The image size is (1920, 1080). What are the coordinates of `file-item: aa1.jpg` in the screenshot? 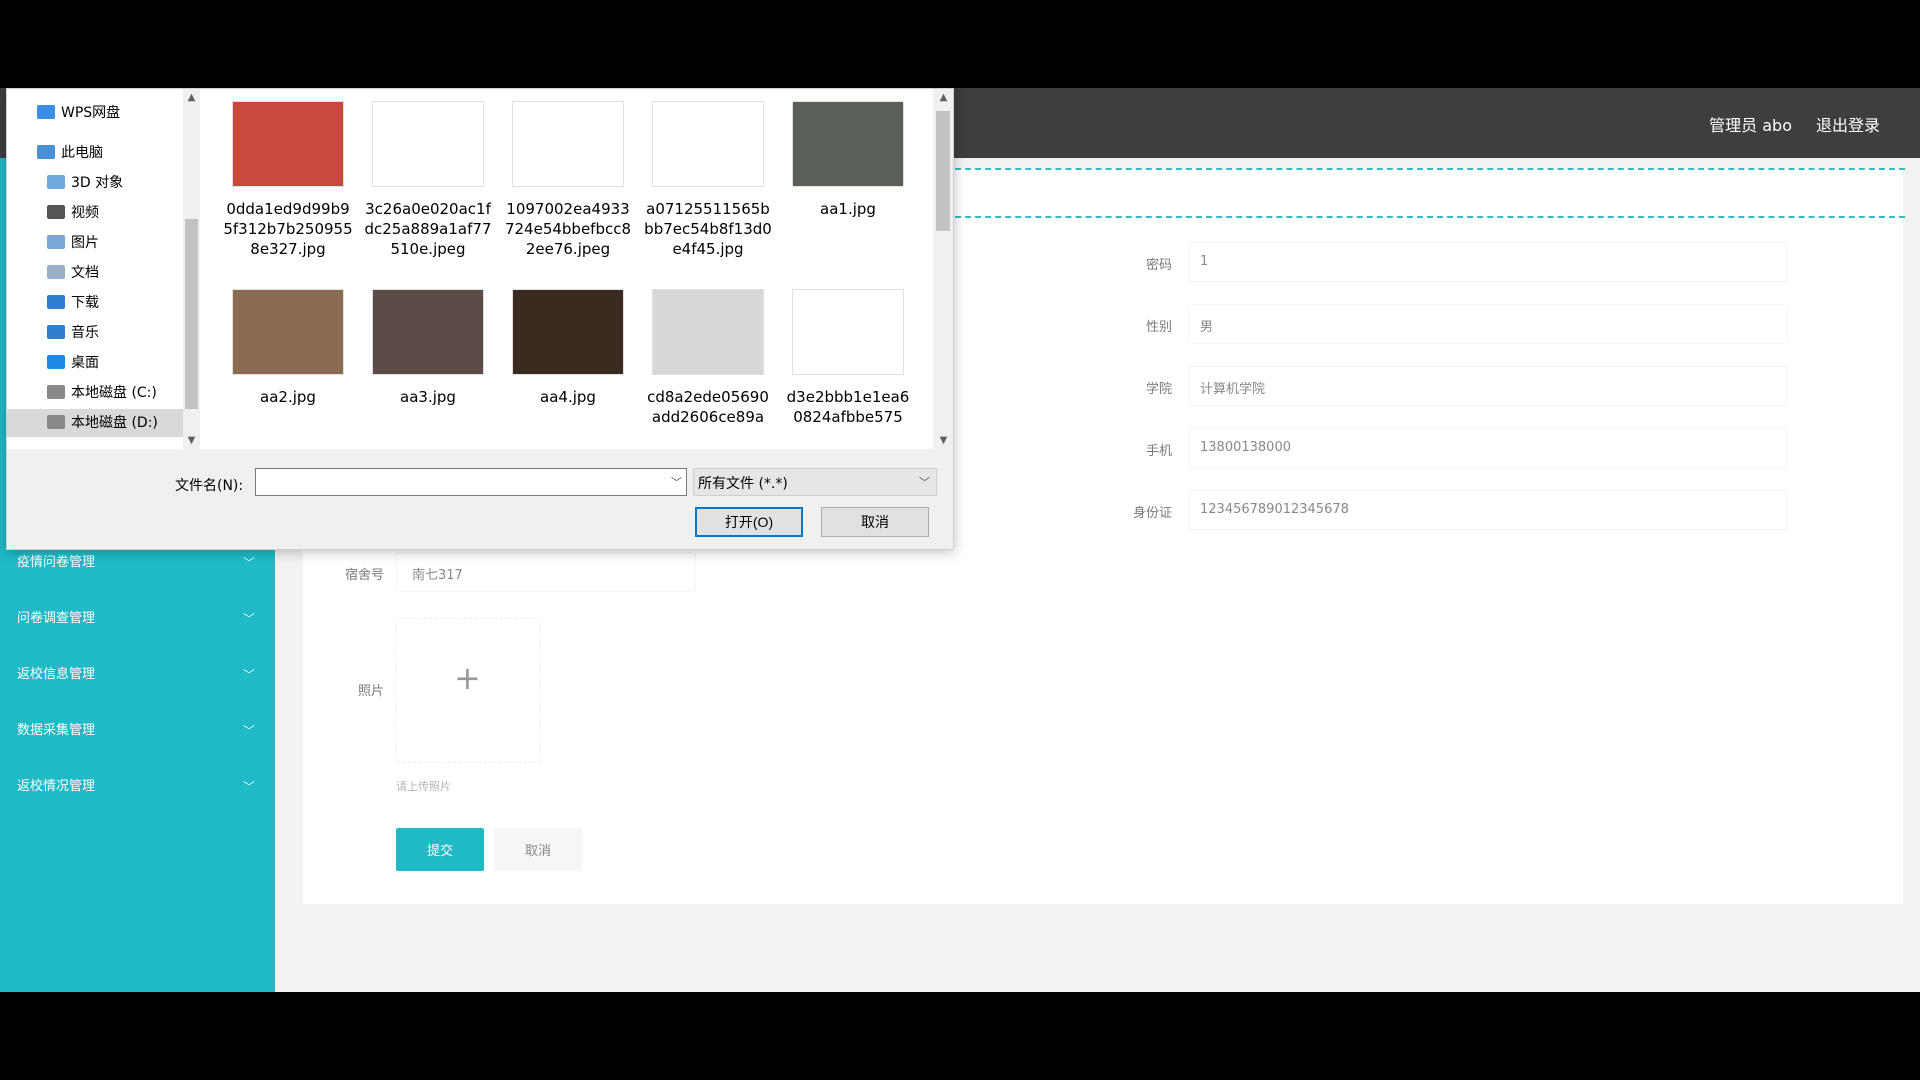 It's located at (848, 160).